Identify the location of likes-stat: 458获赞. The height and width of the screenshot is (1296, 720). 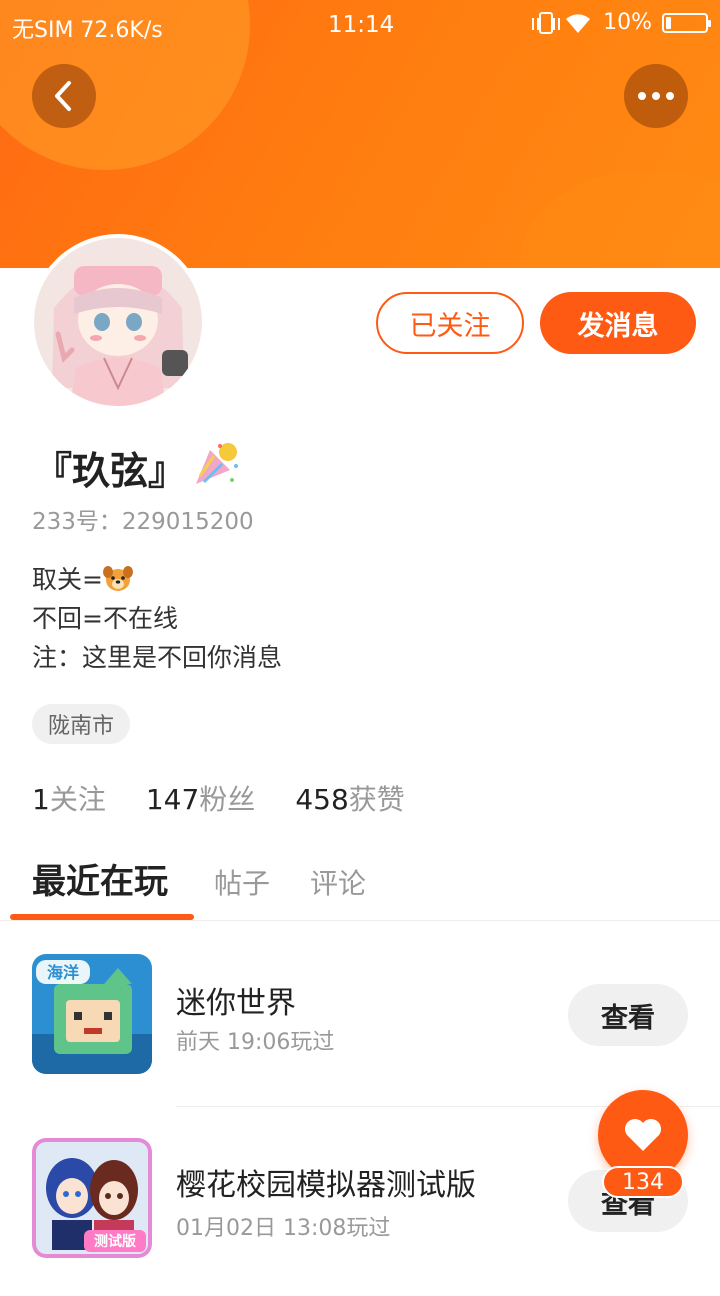
(349, 798).